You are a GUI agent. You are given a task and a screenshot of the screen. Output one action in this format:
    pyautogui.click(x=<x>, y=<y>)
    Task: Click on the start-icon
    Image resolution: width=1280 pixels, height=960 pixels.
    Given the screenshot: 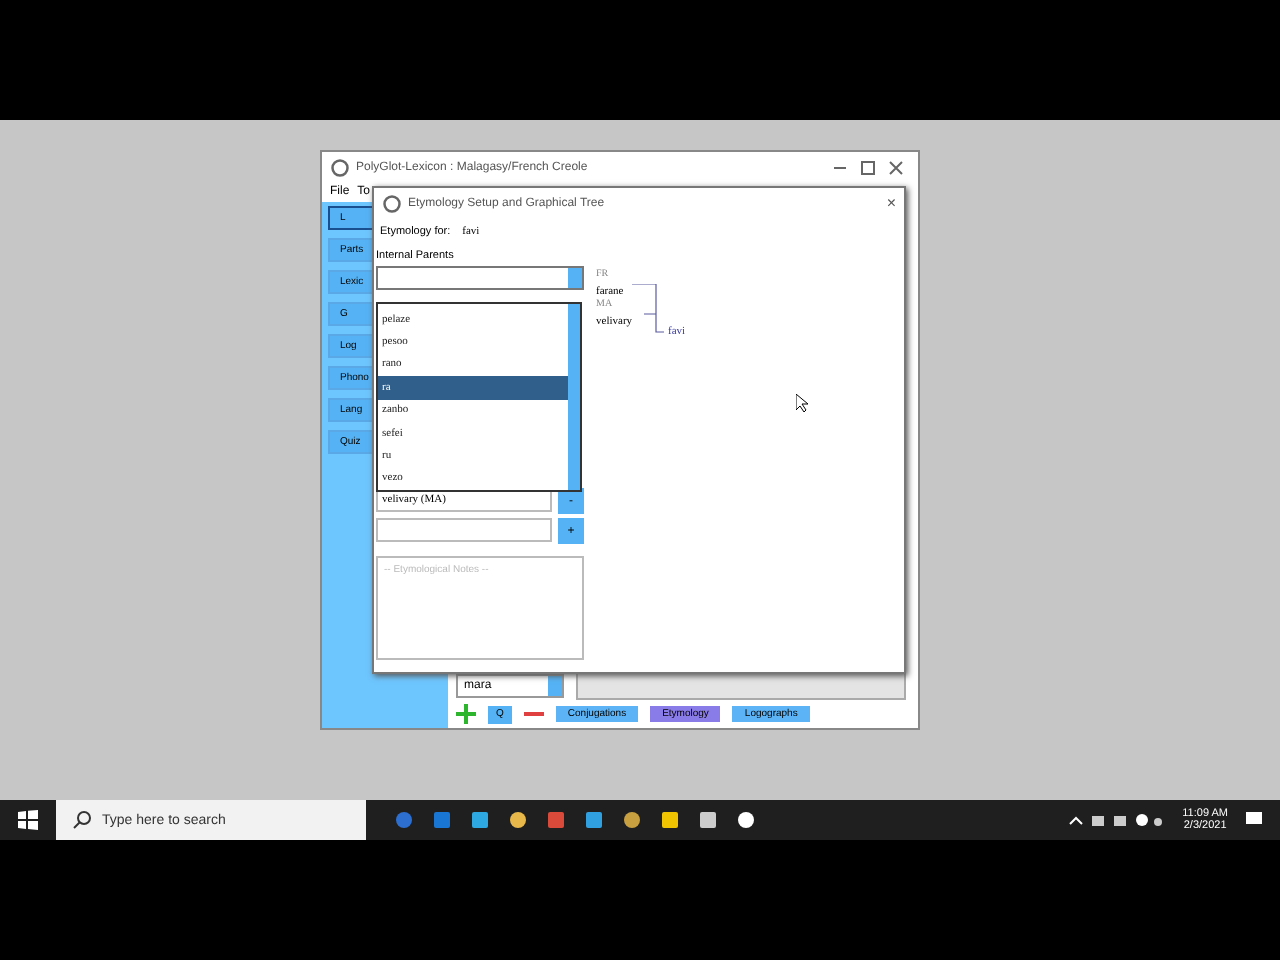 What is the action you would take?
    pyautogui.click(x=28, y=820)
    